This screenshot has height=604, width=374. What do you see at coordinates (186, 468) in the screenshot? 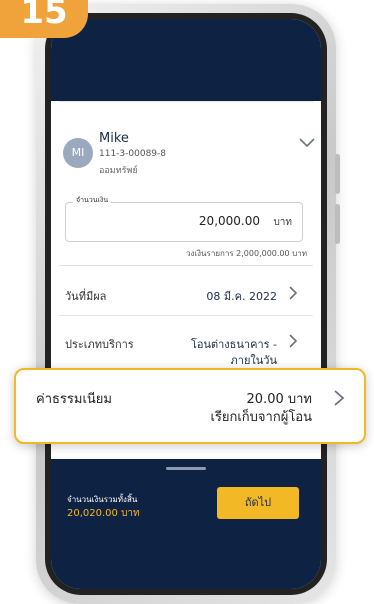
I see `drag-handle` at bounding box center [186, 468].